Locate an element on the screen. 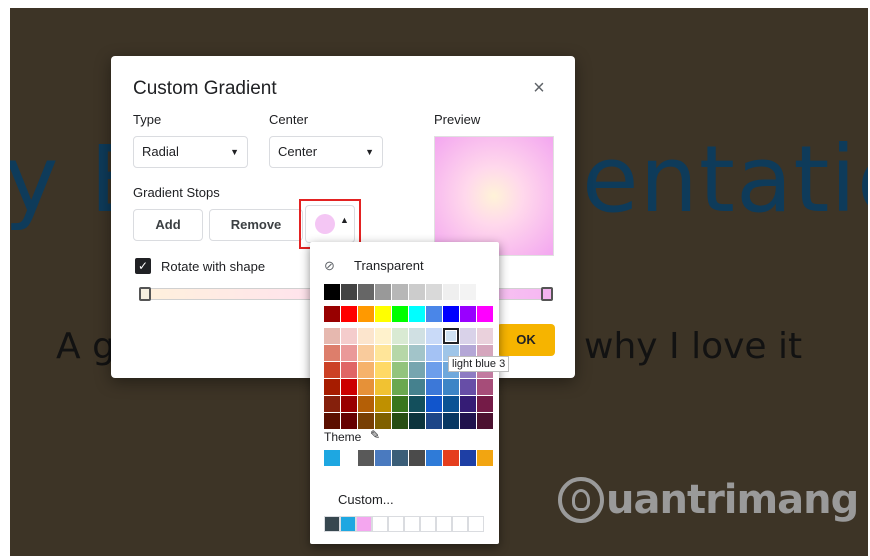 This screenshot has height=560, width=870. type-select: Radial ▼ is located at coordinates (190, 152).